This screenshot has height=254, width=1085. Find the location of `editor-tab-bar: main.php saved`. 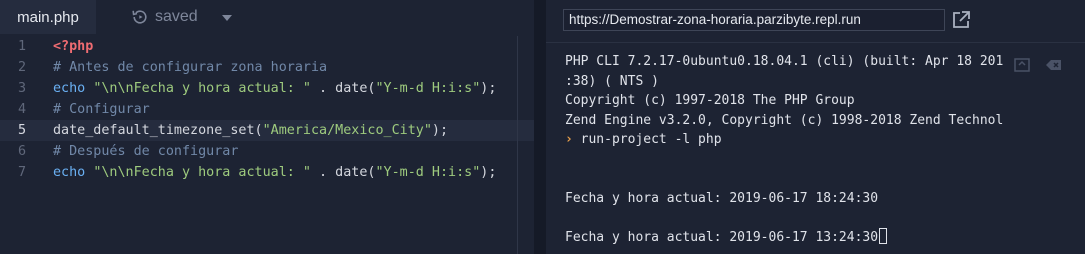

editor-tab-bar: main.php saved is located at coordinates (267, 17).